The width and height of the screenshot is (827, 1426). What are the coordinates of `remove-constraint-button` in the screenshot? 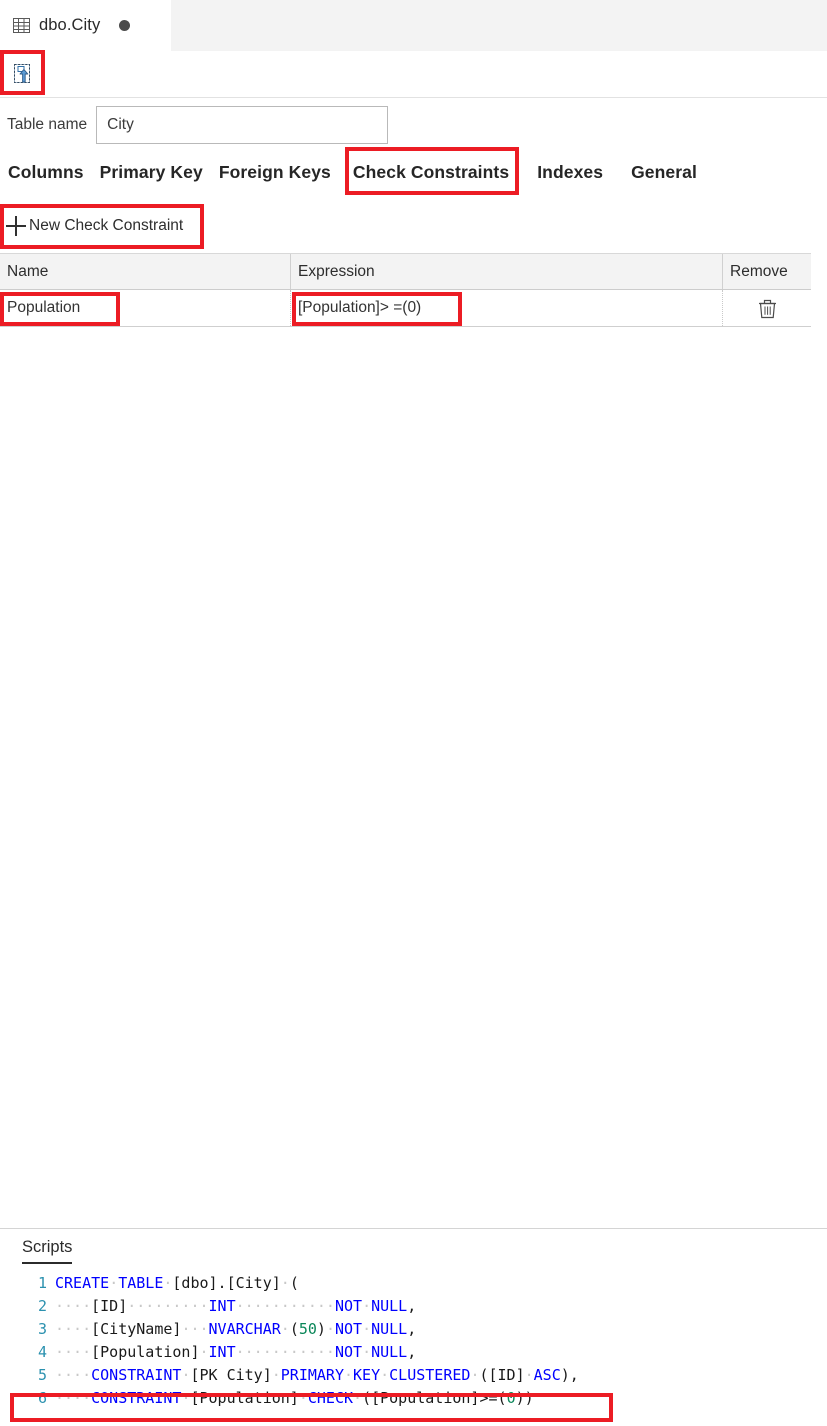 It's located at (767, 308).